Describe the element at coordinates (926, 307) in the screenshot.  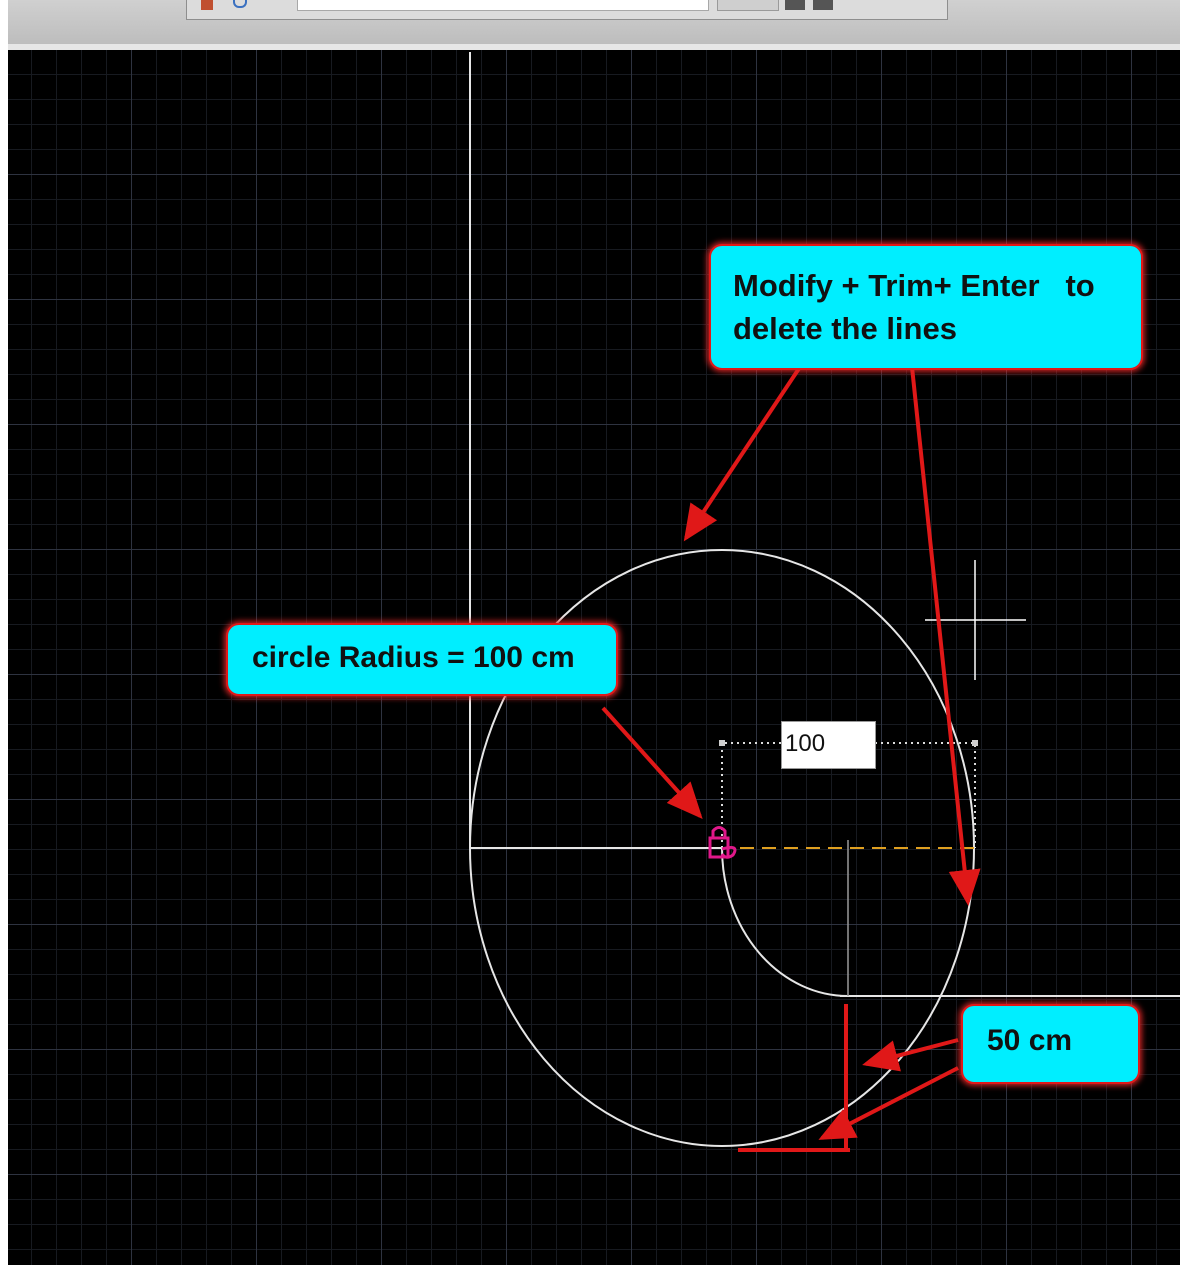
I see `trim-instruction-callout: Modify + Trim+ Enter to delete the lines` at that location.